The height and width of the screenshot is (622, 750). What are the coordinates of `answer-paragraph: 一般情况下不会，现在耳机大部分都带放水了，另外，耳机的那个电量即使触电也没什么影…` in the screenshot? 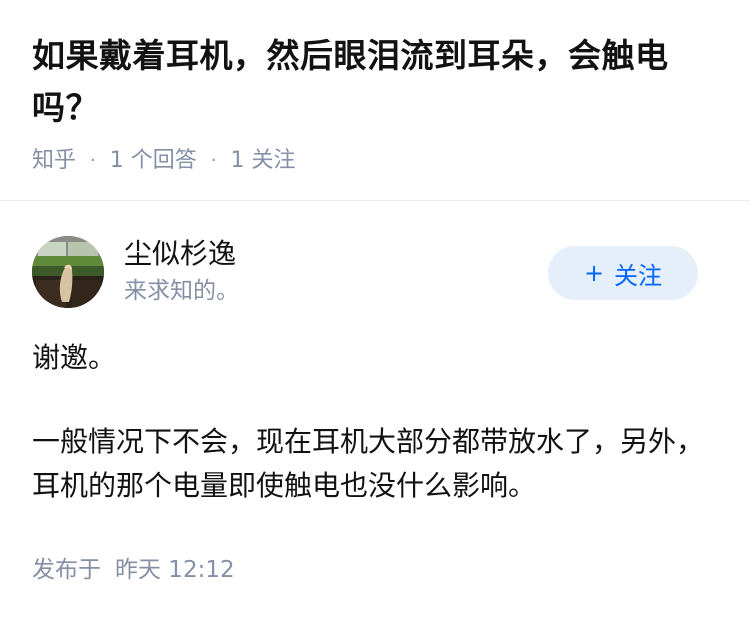 It's located at (368, 463).